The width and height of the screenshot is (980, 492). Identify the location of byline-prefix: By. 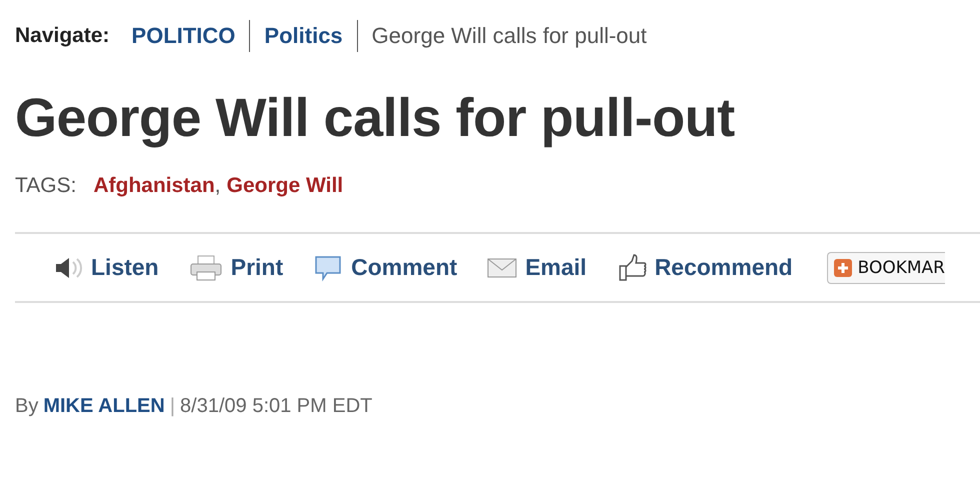
(26, 406).